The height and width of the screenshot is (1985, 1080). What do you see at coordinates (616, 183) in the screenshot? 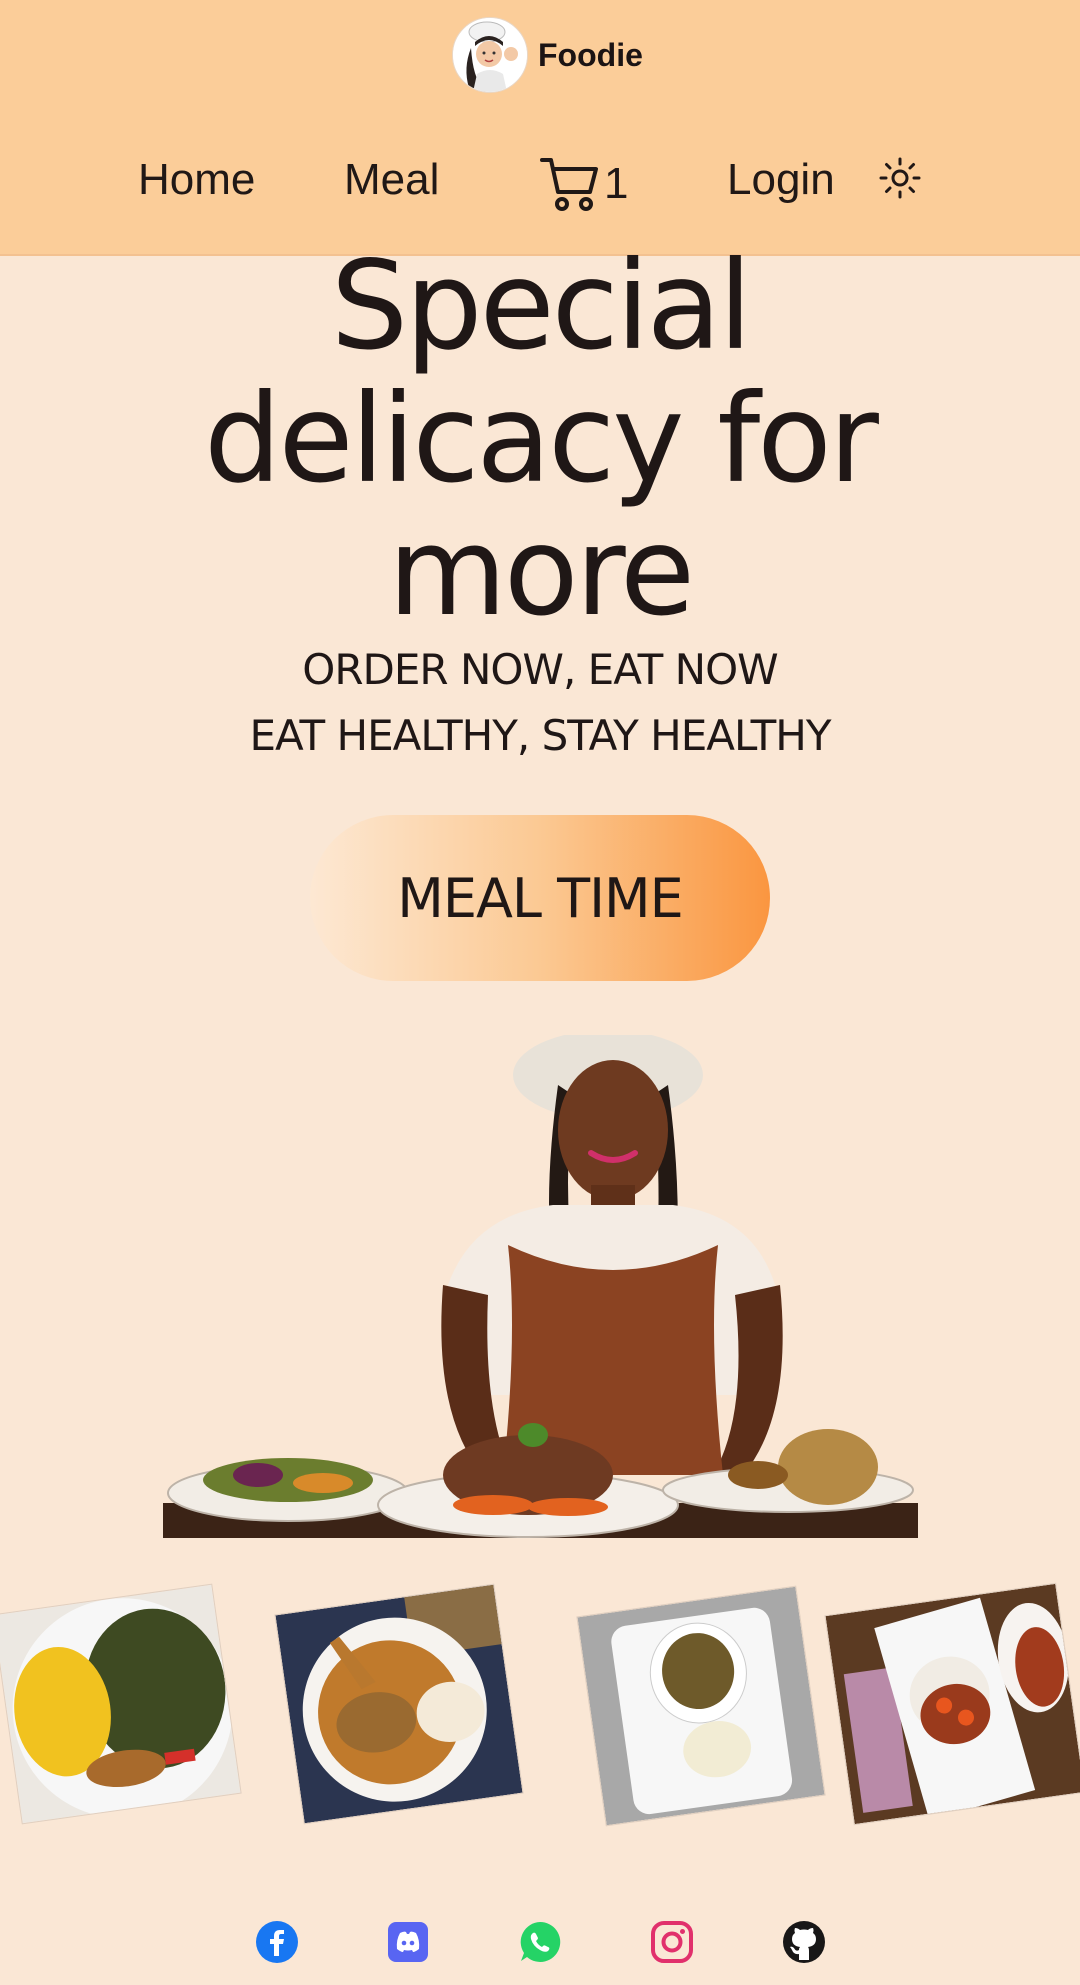
I see `cart-count: 1` at bounding box center [616, 183].